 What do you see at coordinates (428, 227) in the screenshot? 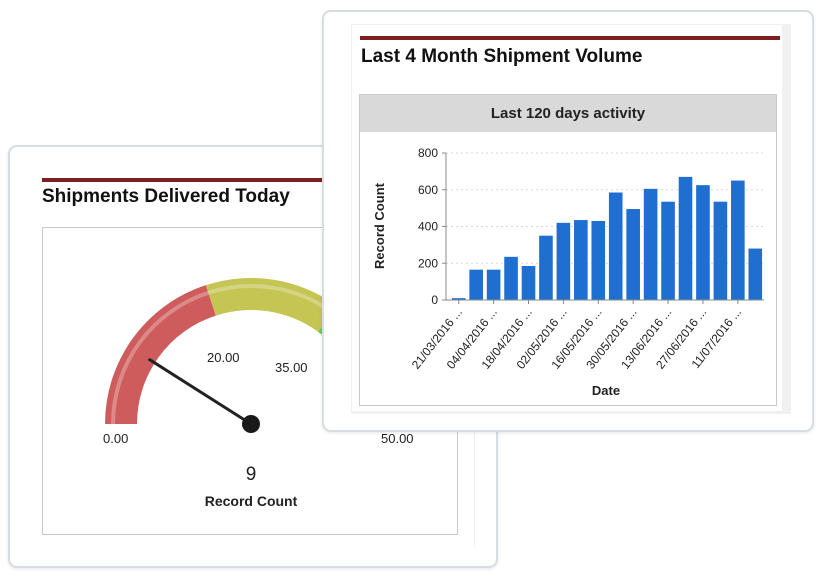
I see `y-tick-label: 400` at bounding box center [428, 227].